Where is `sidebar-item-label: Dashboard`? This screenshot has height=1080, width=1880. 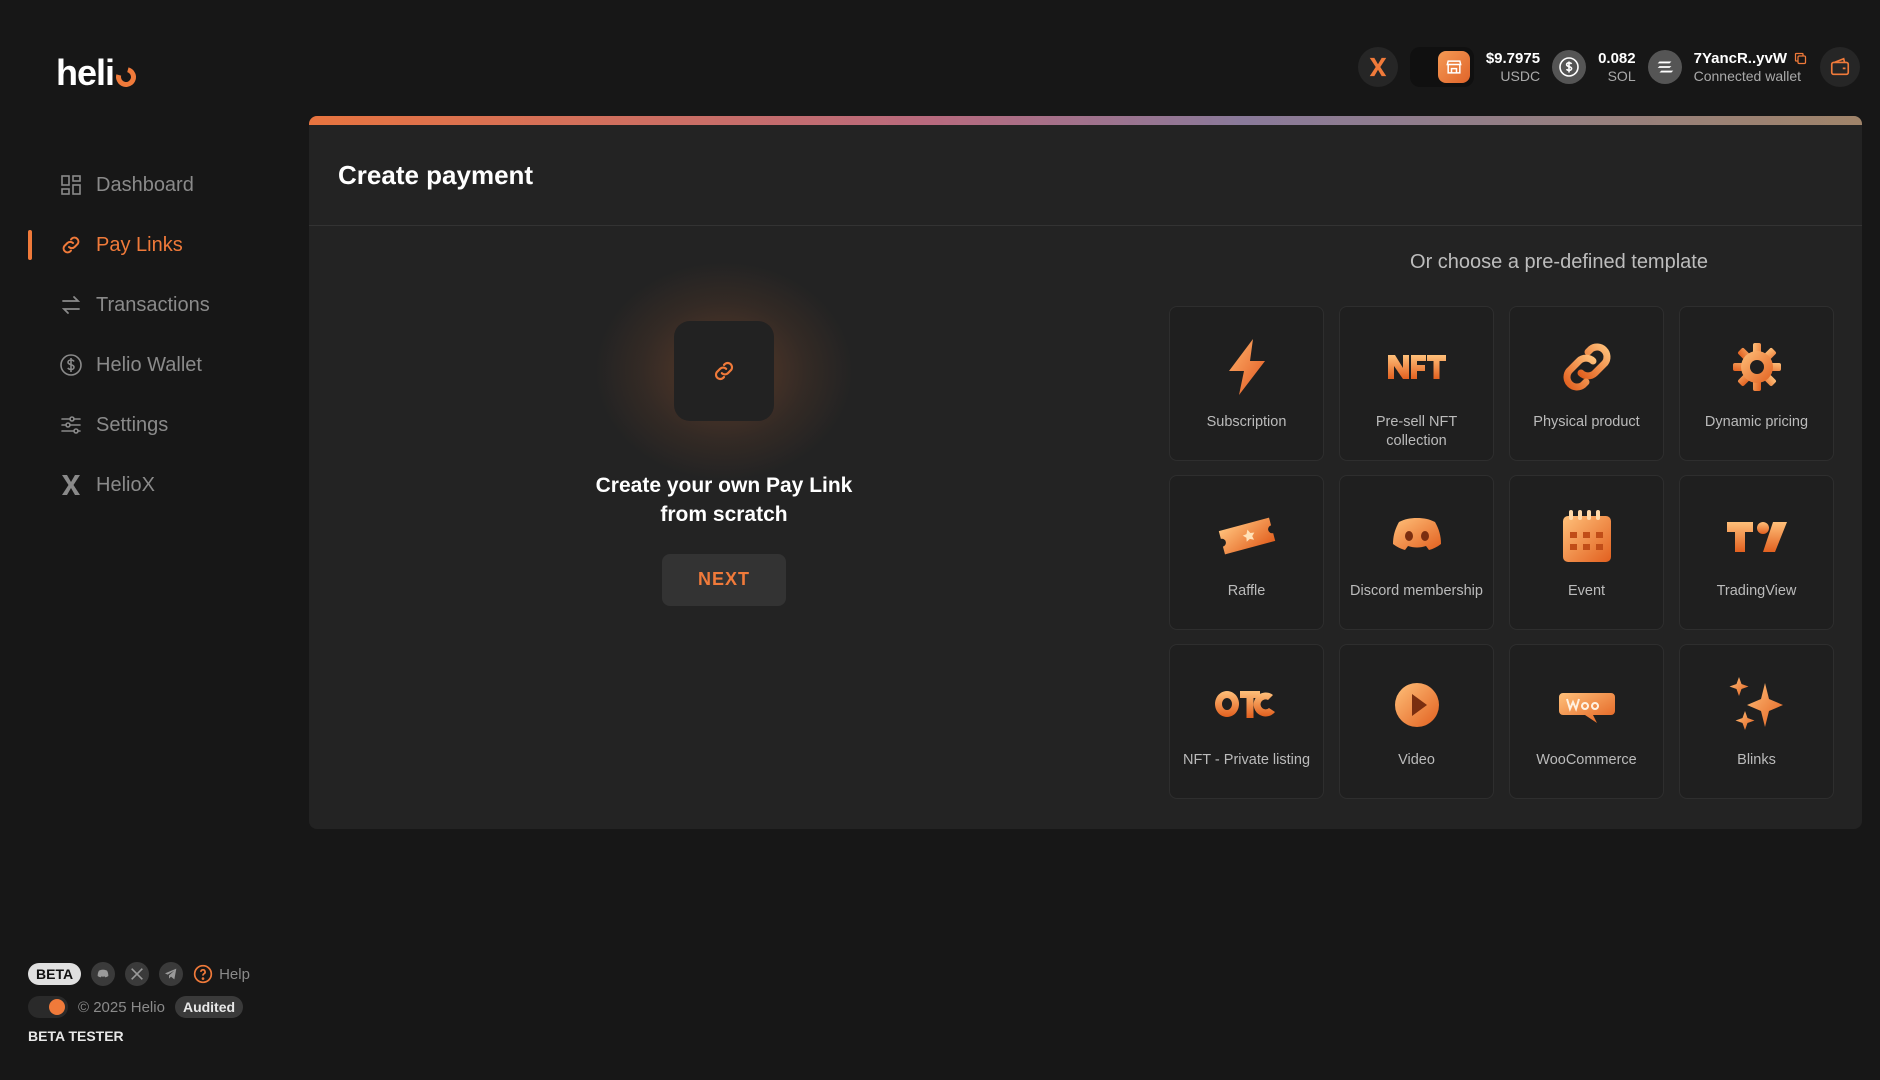 sidebar-item-label: Dashboard is located at coordinates (145, 184).